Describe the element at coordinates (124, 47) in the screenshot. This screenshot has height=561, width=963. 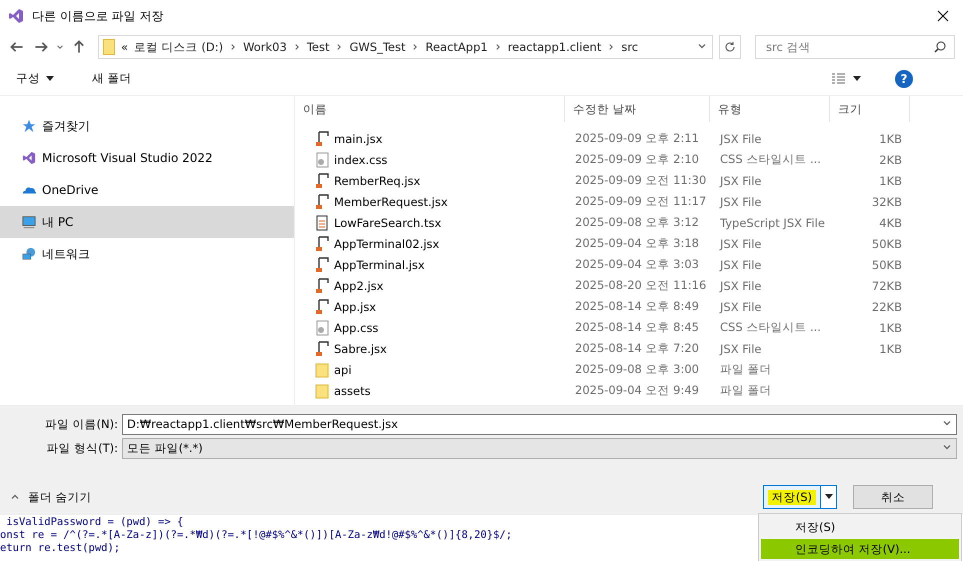
I see `overflow-chevron: «` at that location.